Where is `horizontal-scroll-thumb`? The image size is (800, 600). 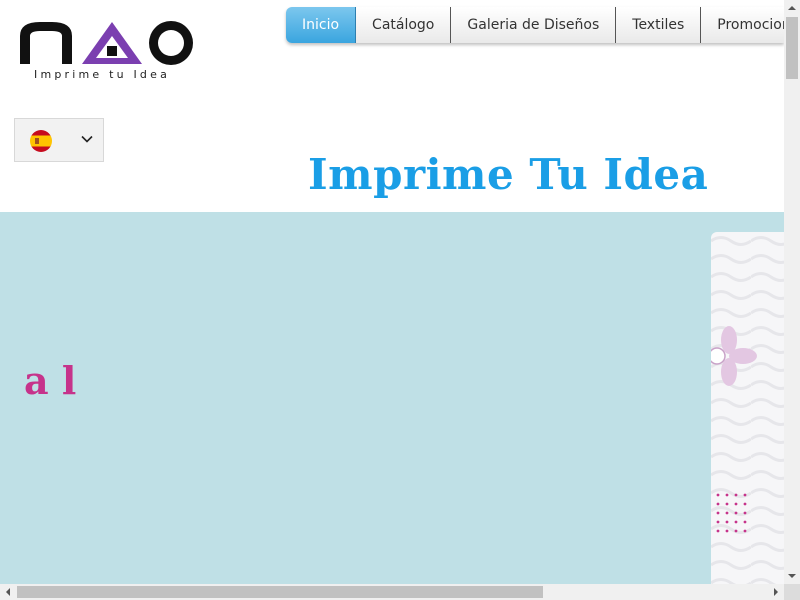 horizontal-scroll-thumb is located at coordinates (280, 592).